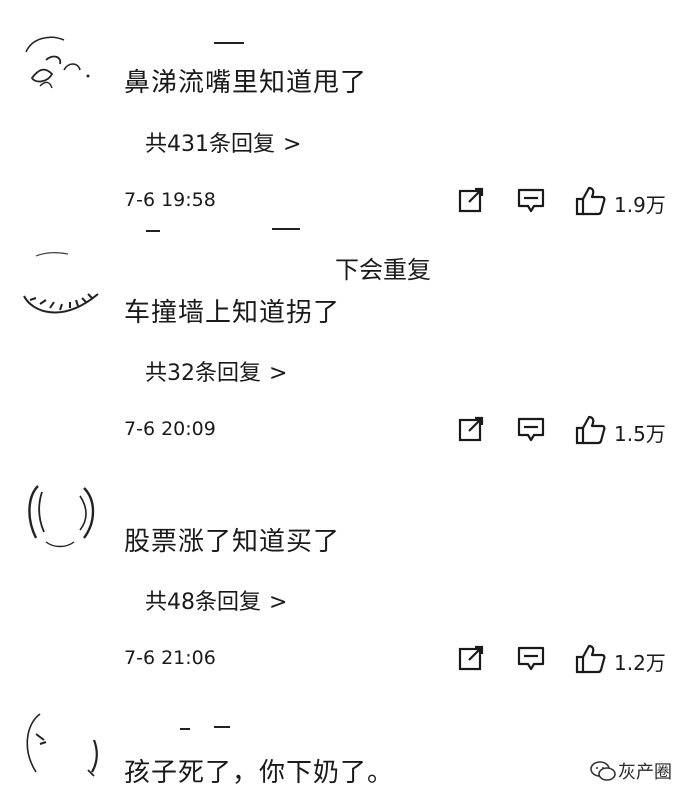  What do you see at coordinates (203, 602) in the screenshot?
I see `replies-count-label: 共48条回复` at bounding box center [203, 602].